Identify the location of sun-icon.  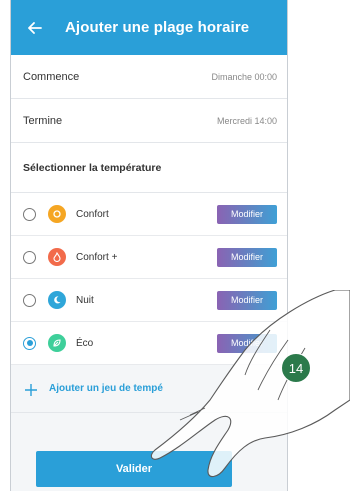
(57, 214).